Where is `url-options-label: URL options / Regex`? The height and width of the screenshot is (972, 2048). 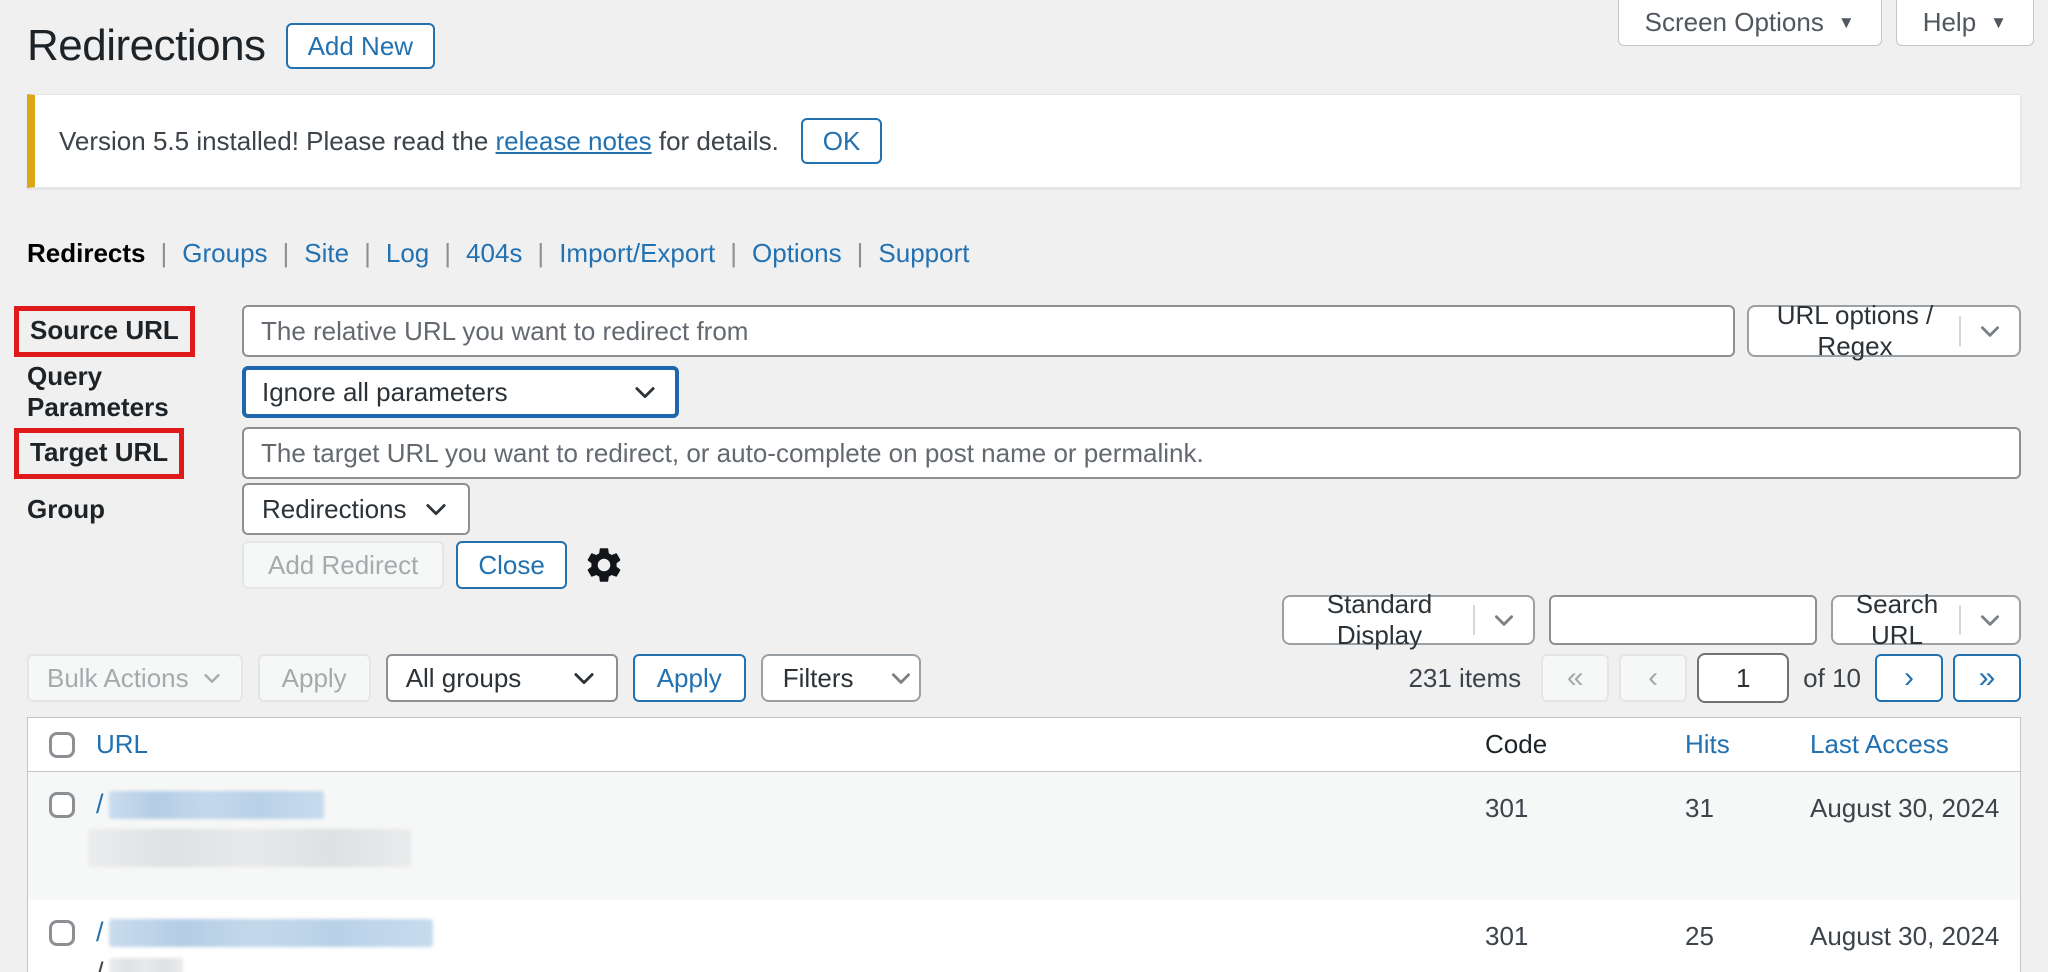 url-options-label: URL options / Regex is located at coordinates (1855, 330).